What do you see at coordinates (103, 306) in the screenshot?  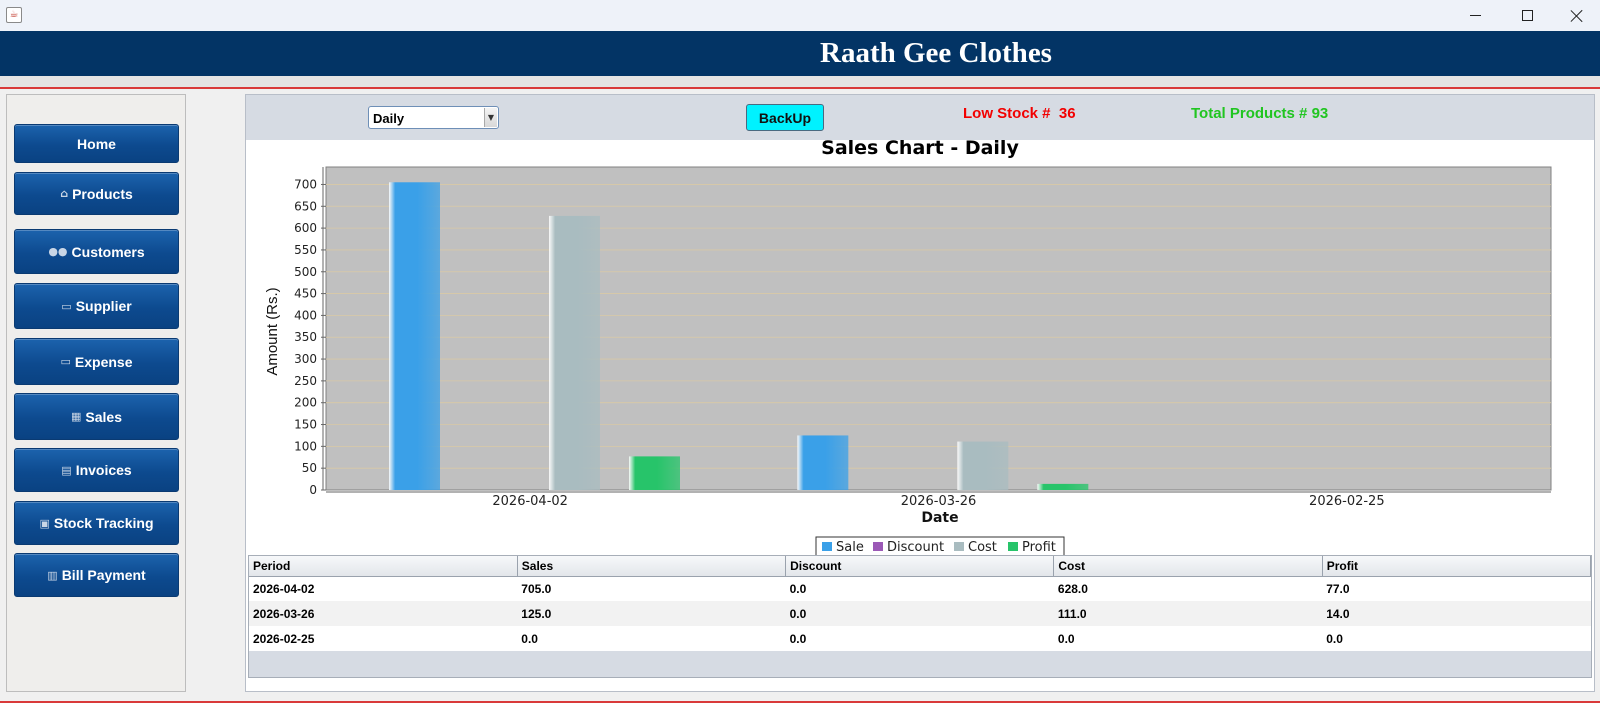 I see `sidebar-item-label: Supplier` at bounding box center [103, 306].